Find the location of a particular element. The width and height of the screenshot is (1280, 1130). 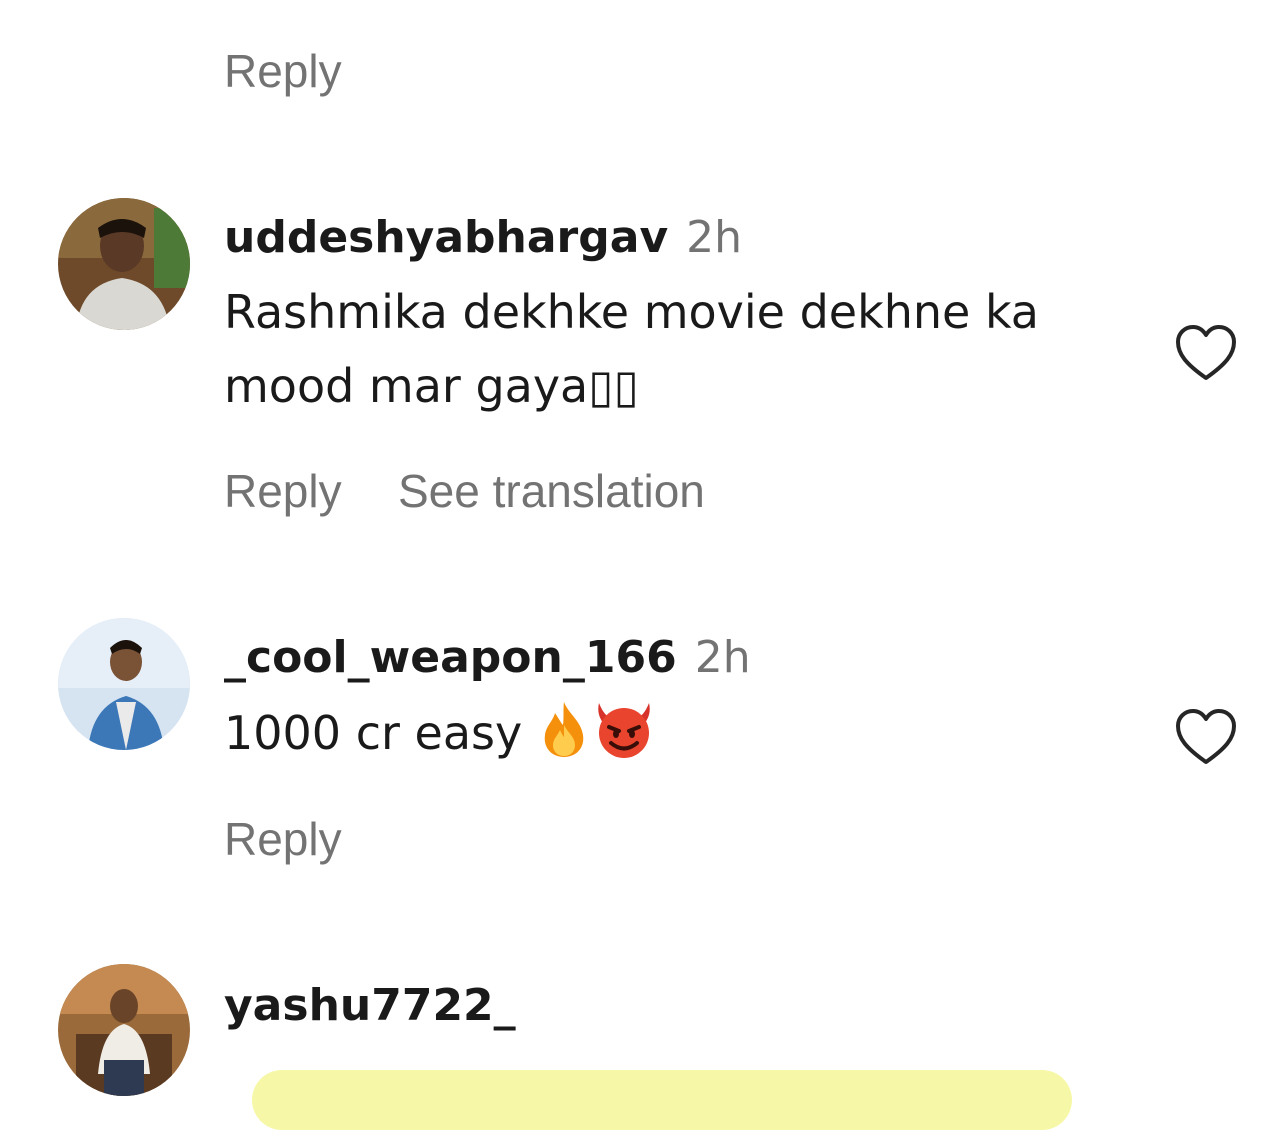

comment-header: uddeshyabhargav 2h is located at coordinates (483, 238).